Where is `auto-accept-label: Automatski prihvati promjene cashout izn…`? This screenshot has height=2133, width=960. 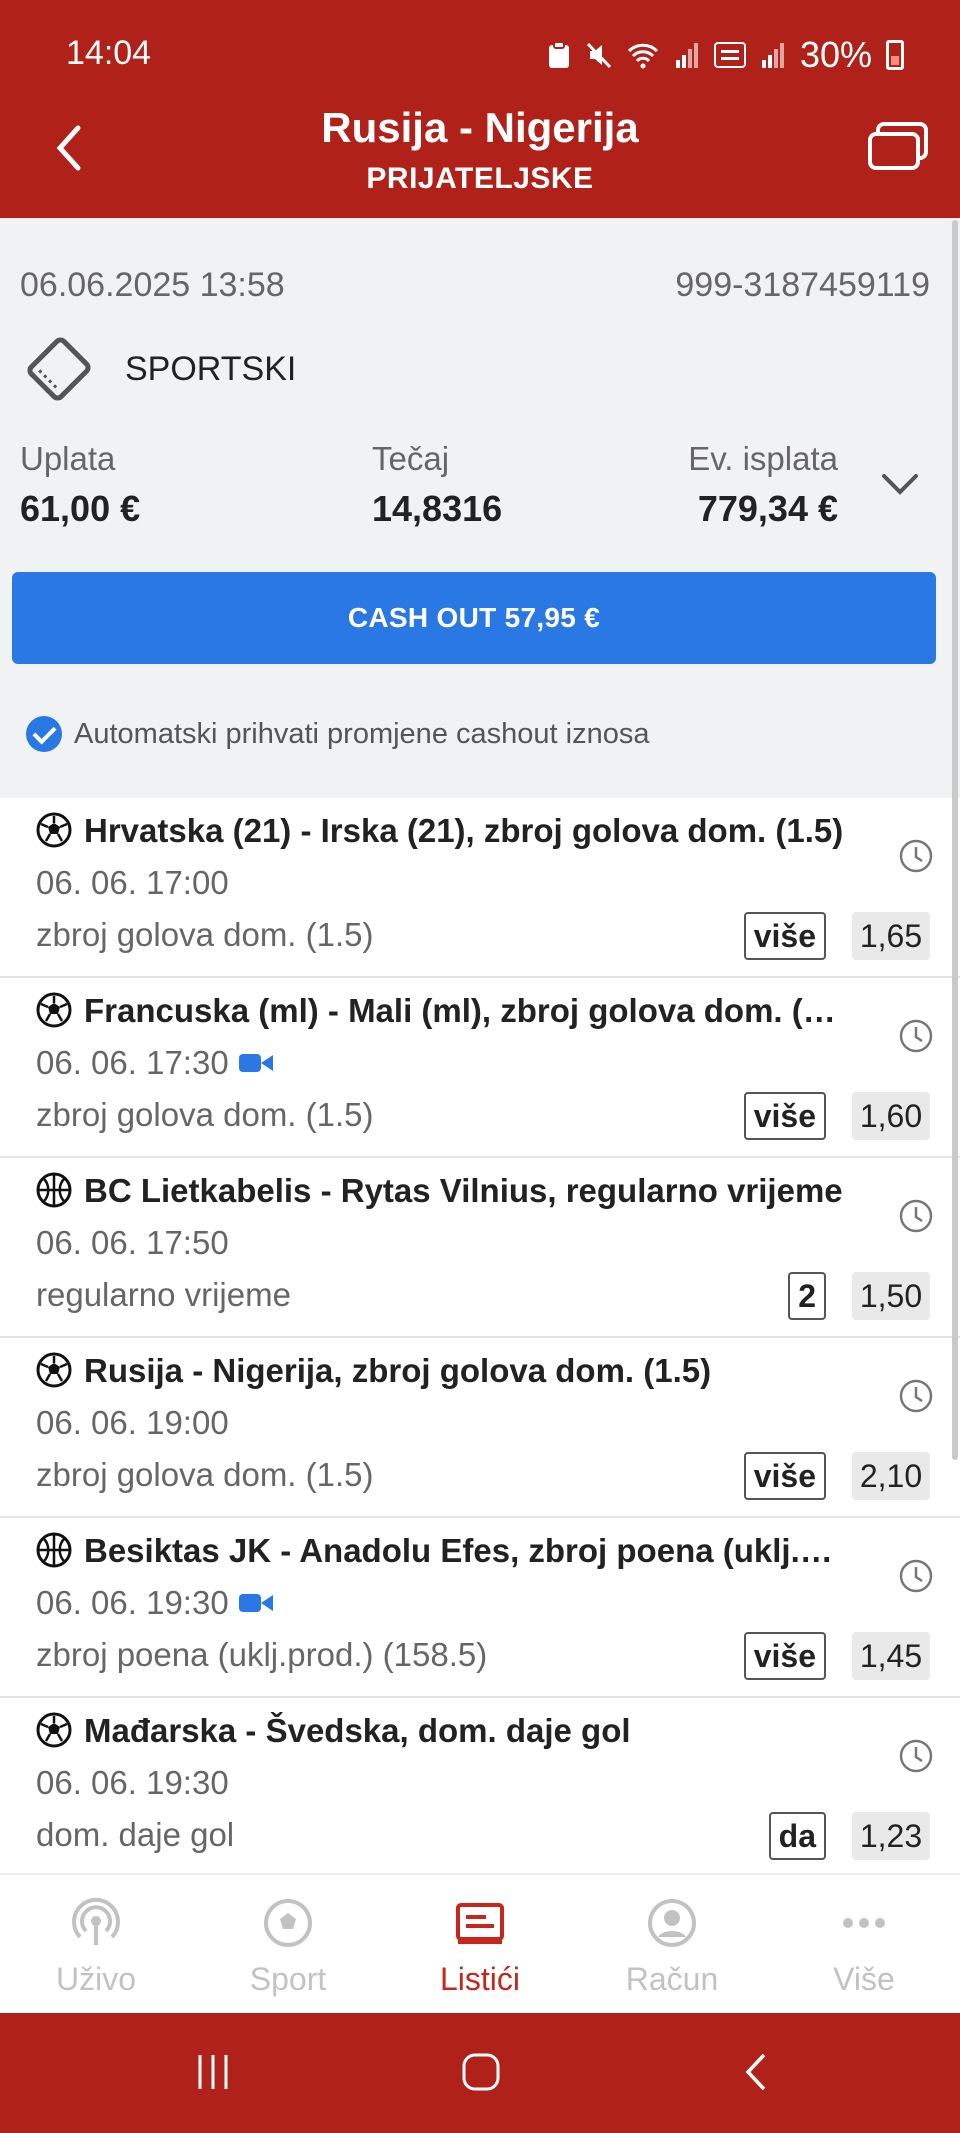
auto-accept-label: Automatski prihvati promjene cashout izn… is located at coordinates (362, 733).